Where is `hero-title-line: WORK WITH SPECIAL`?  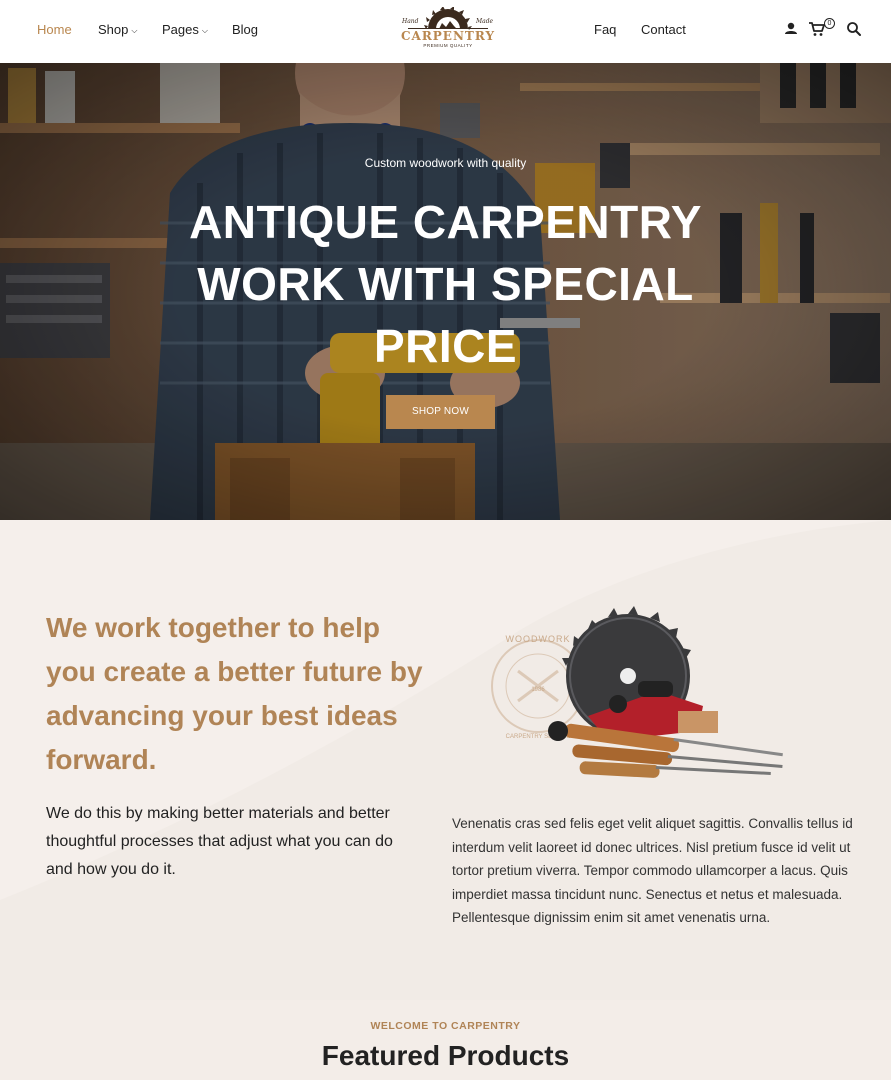
hero-title-line: WORK WITH SPECIAL is located at coordinates (445, 284).